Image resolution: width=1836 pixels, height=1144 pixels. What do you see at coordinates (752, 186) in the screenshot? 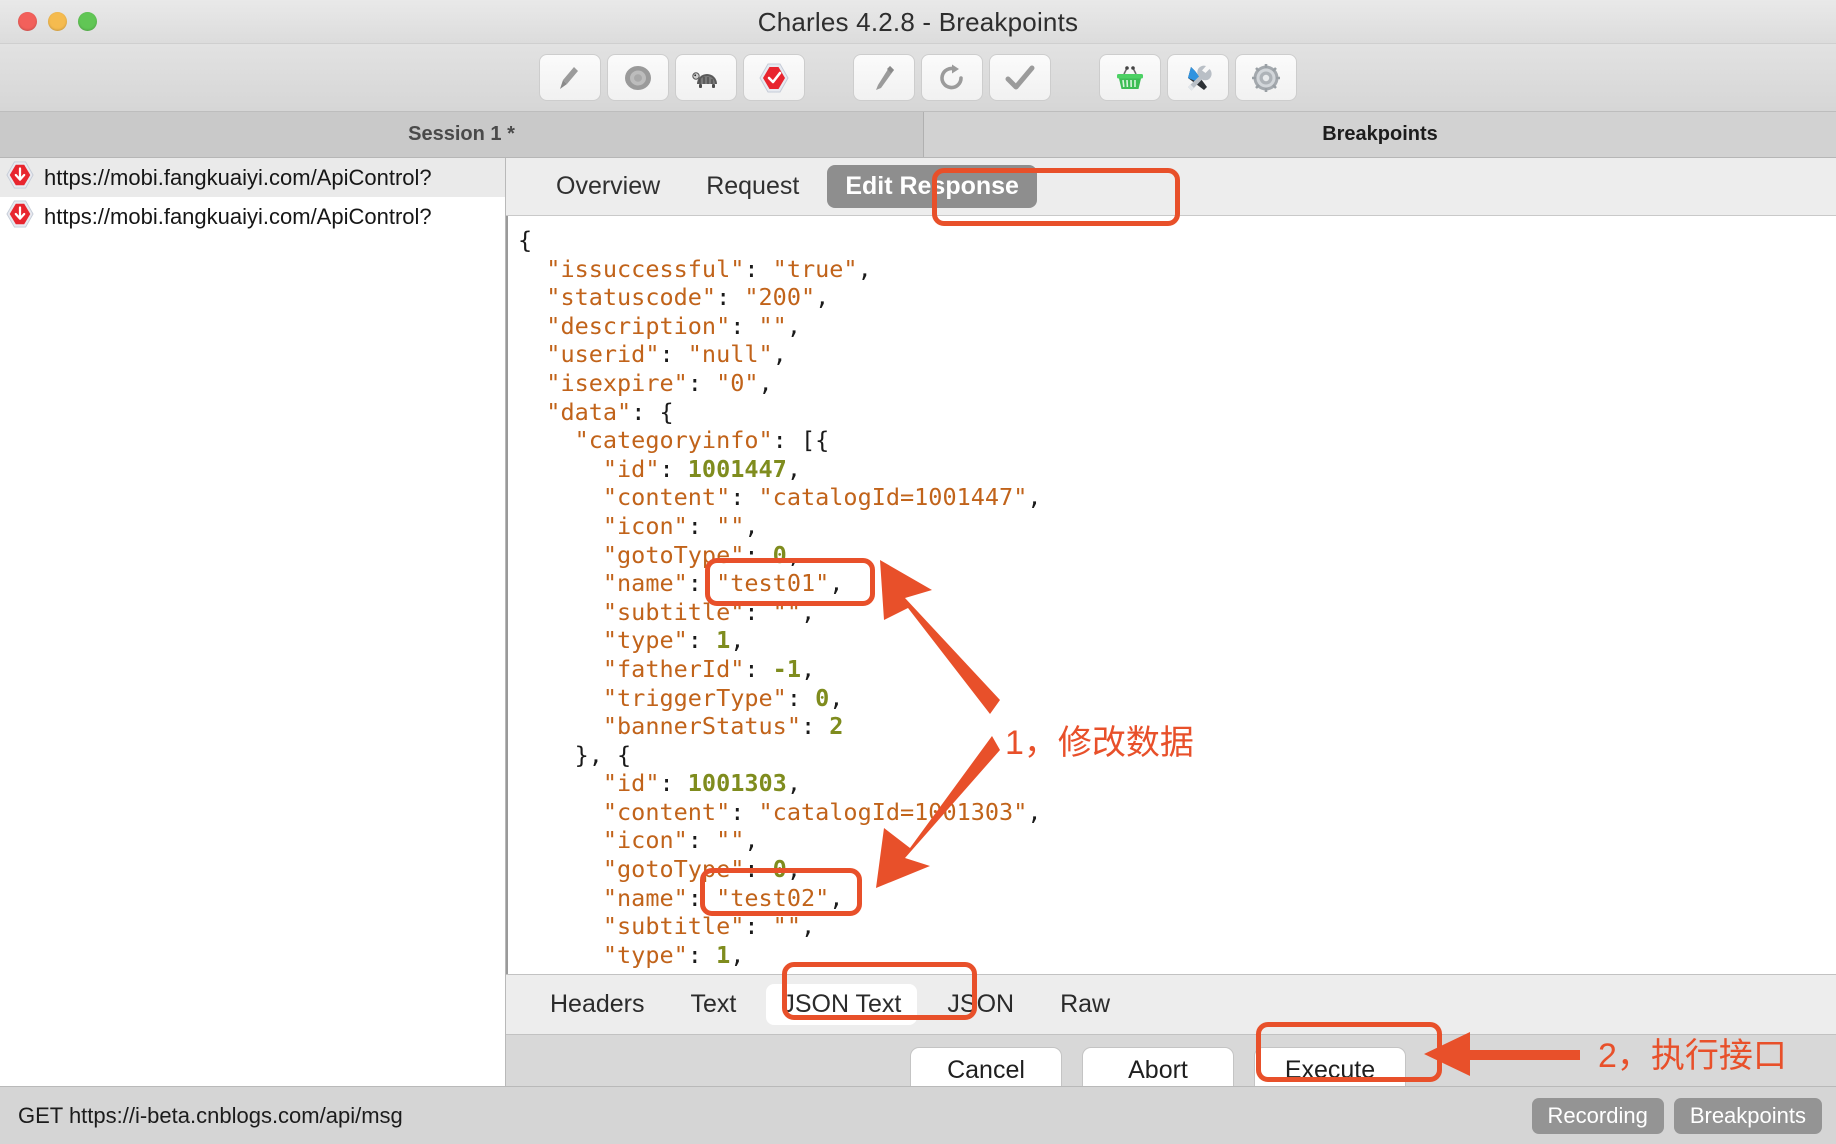
I see `tab-request: Request` at bounding box center [752, 186].